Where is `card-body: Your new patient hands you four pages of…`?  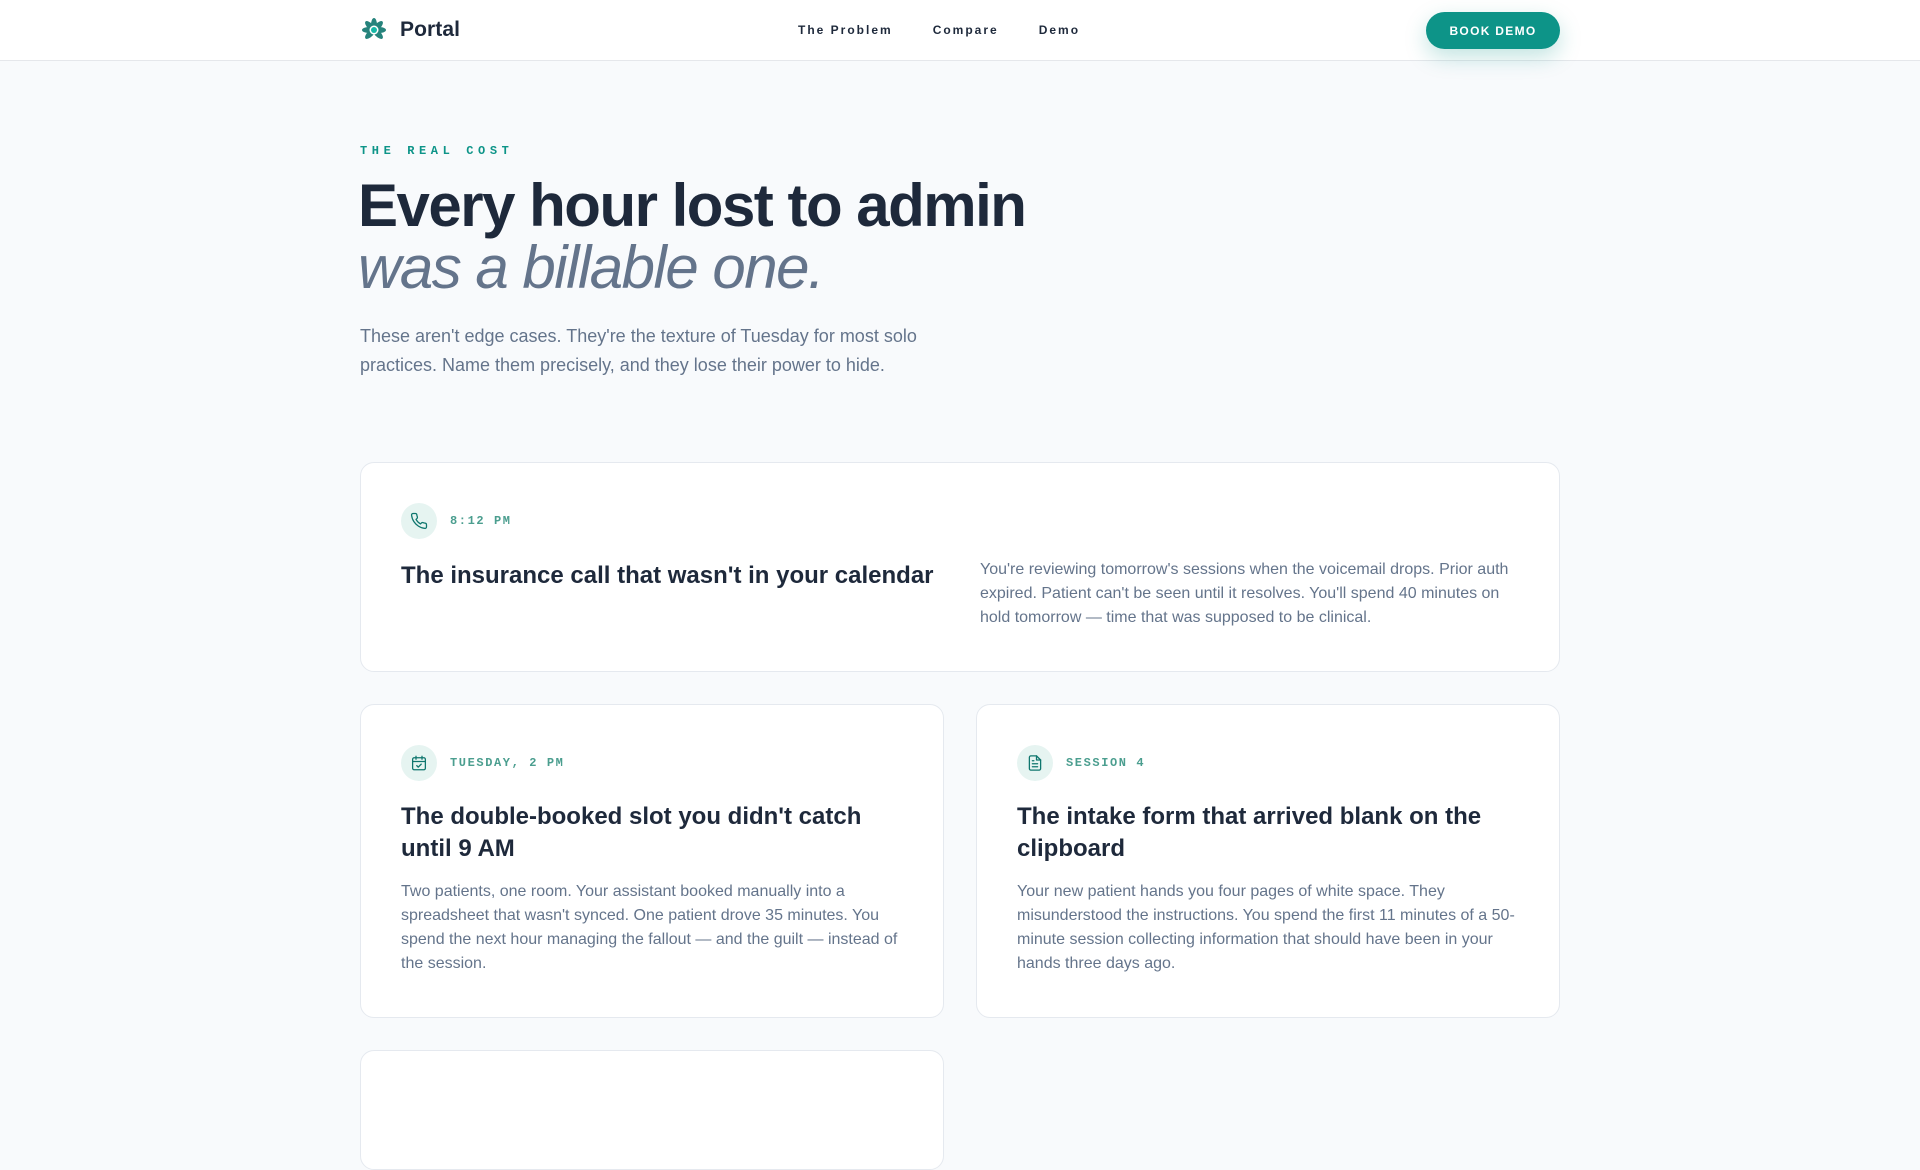 card-body: Your new patient hands you four pages of… is located at coordinates (1266, 927).